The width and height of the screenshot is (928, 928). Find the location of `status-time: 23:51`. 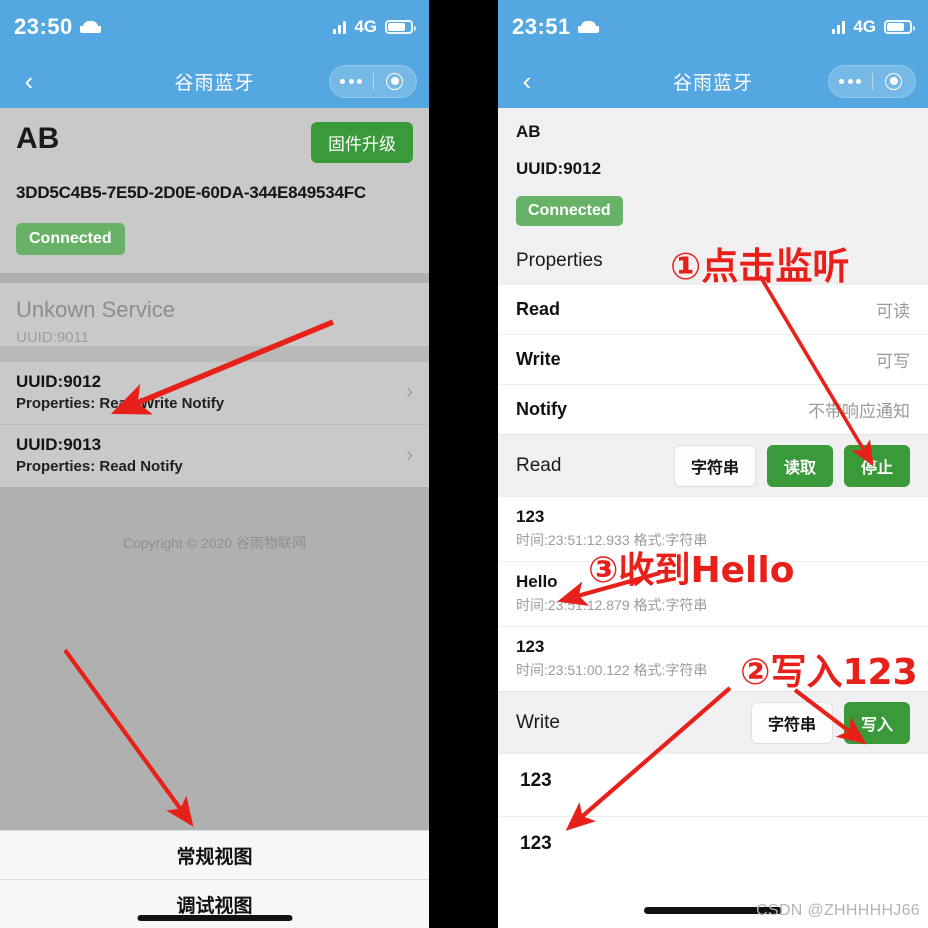

status-time: 23:51 is located at coordinates (541, 26).